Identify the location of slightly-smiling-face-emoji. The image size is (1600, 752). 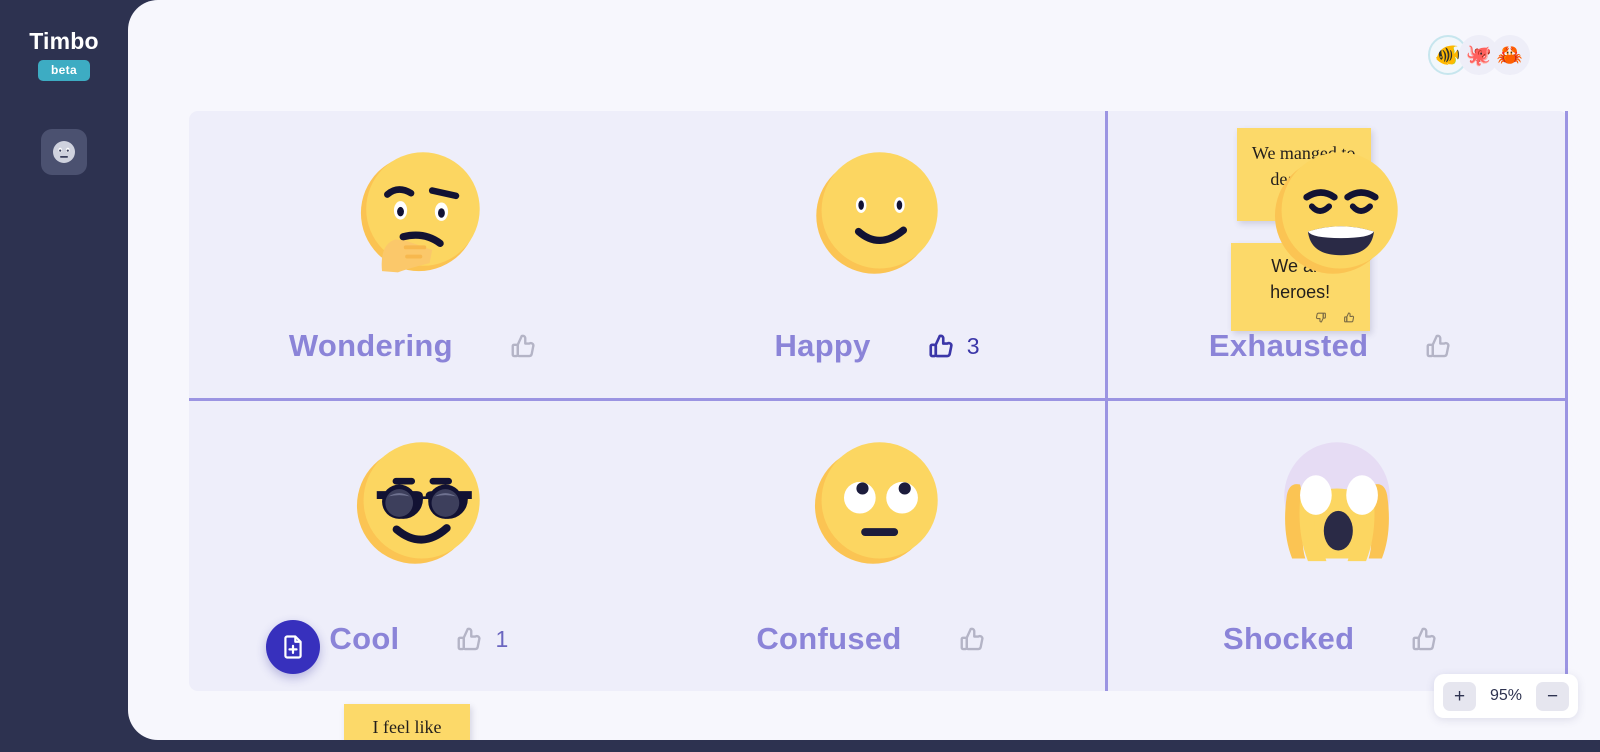
(877, 213).